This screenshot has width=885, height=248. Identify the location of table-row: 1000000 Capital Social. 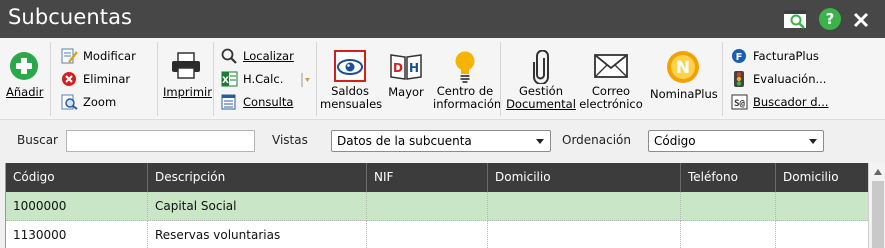
(437, 206).